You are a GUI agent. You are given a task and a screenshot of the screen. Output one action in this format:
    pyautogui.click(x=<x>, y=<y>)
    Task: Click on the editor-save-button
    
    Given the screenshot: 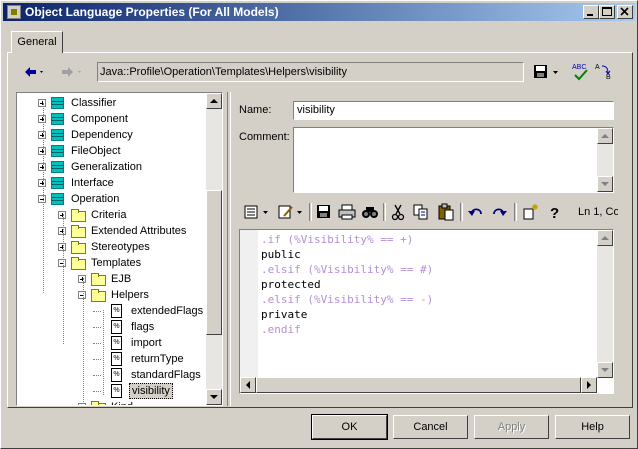 What is the action you would take?
    pyautogui.click(x=324, y=212)
    